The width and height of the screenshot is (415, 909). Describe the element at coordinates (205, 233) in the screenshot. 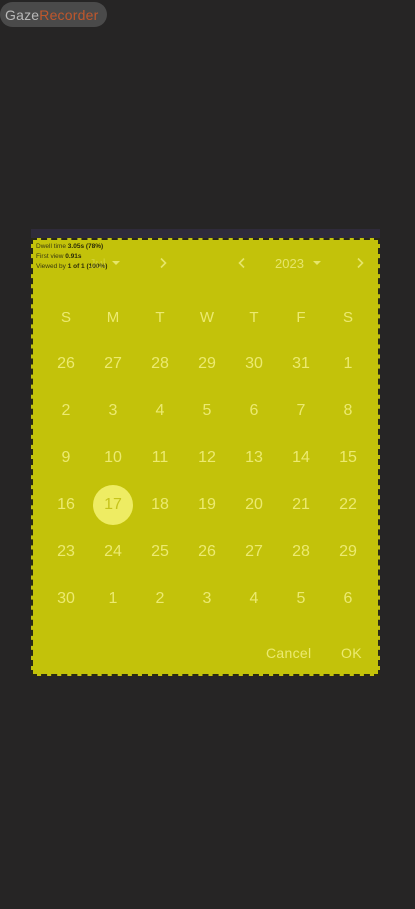

I see `dialog-top-strip` at that location.